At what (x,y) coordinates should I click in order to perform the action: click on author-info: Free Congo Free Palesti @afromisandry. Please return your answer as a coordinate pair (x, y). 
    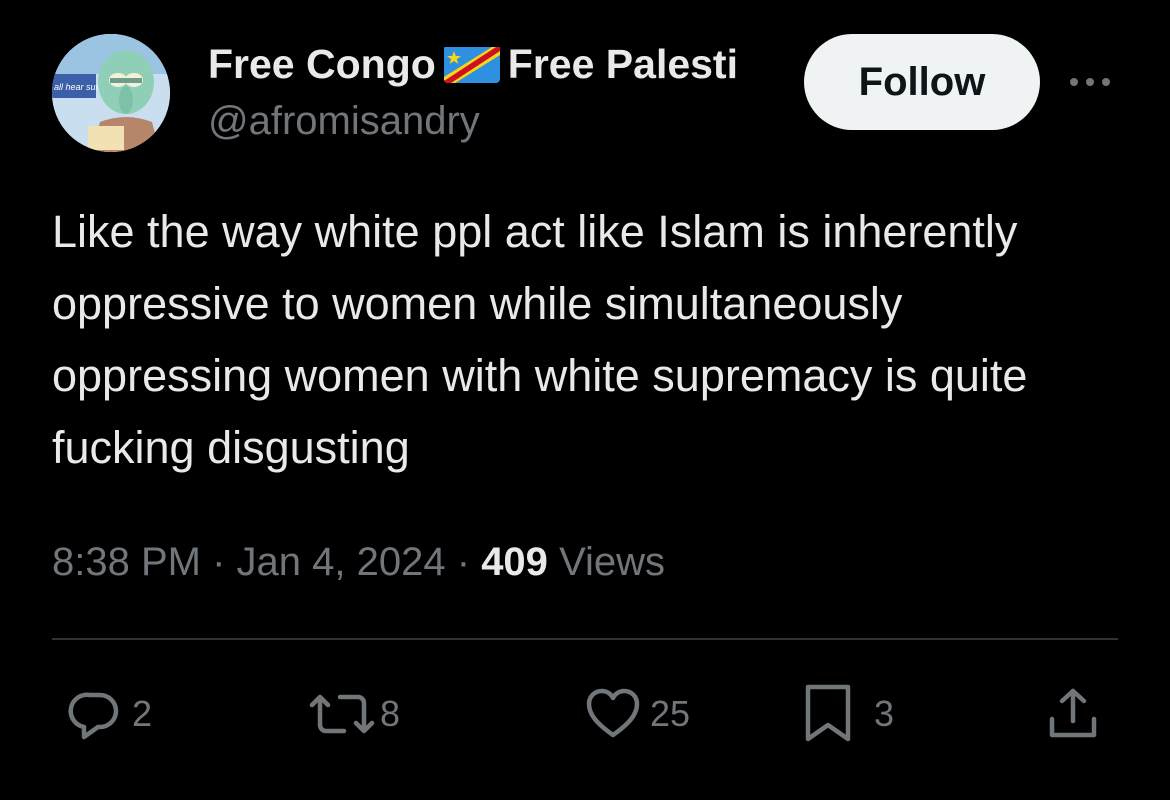
    Looking at the image, I should click on (503, 90).